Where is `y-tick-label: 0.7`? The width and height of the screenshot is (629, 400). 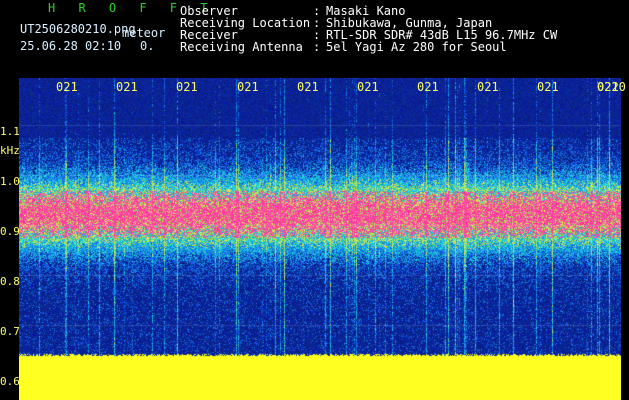 y-tick-label: 0.7 is located at coordinates (10, 331).